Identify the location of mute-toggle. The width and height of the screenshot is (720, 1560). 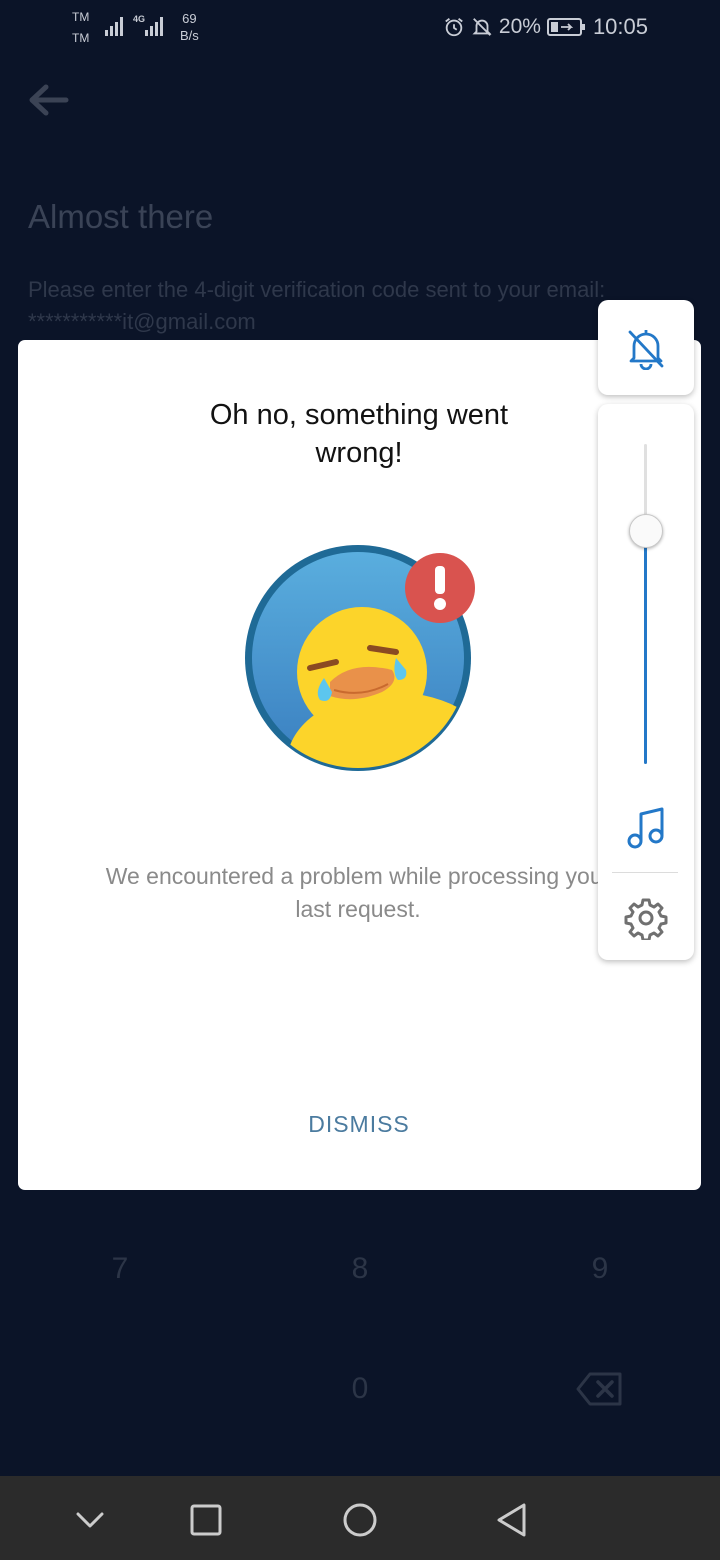
(646, 347).